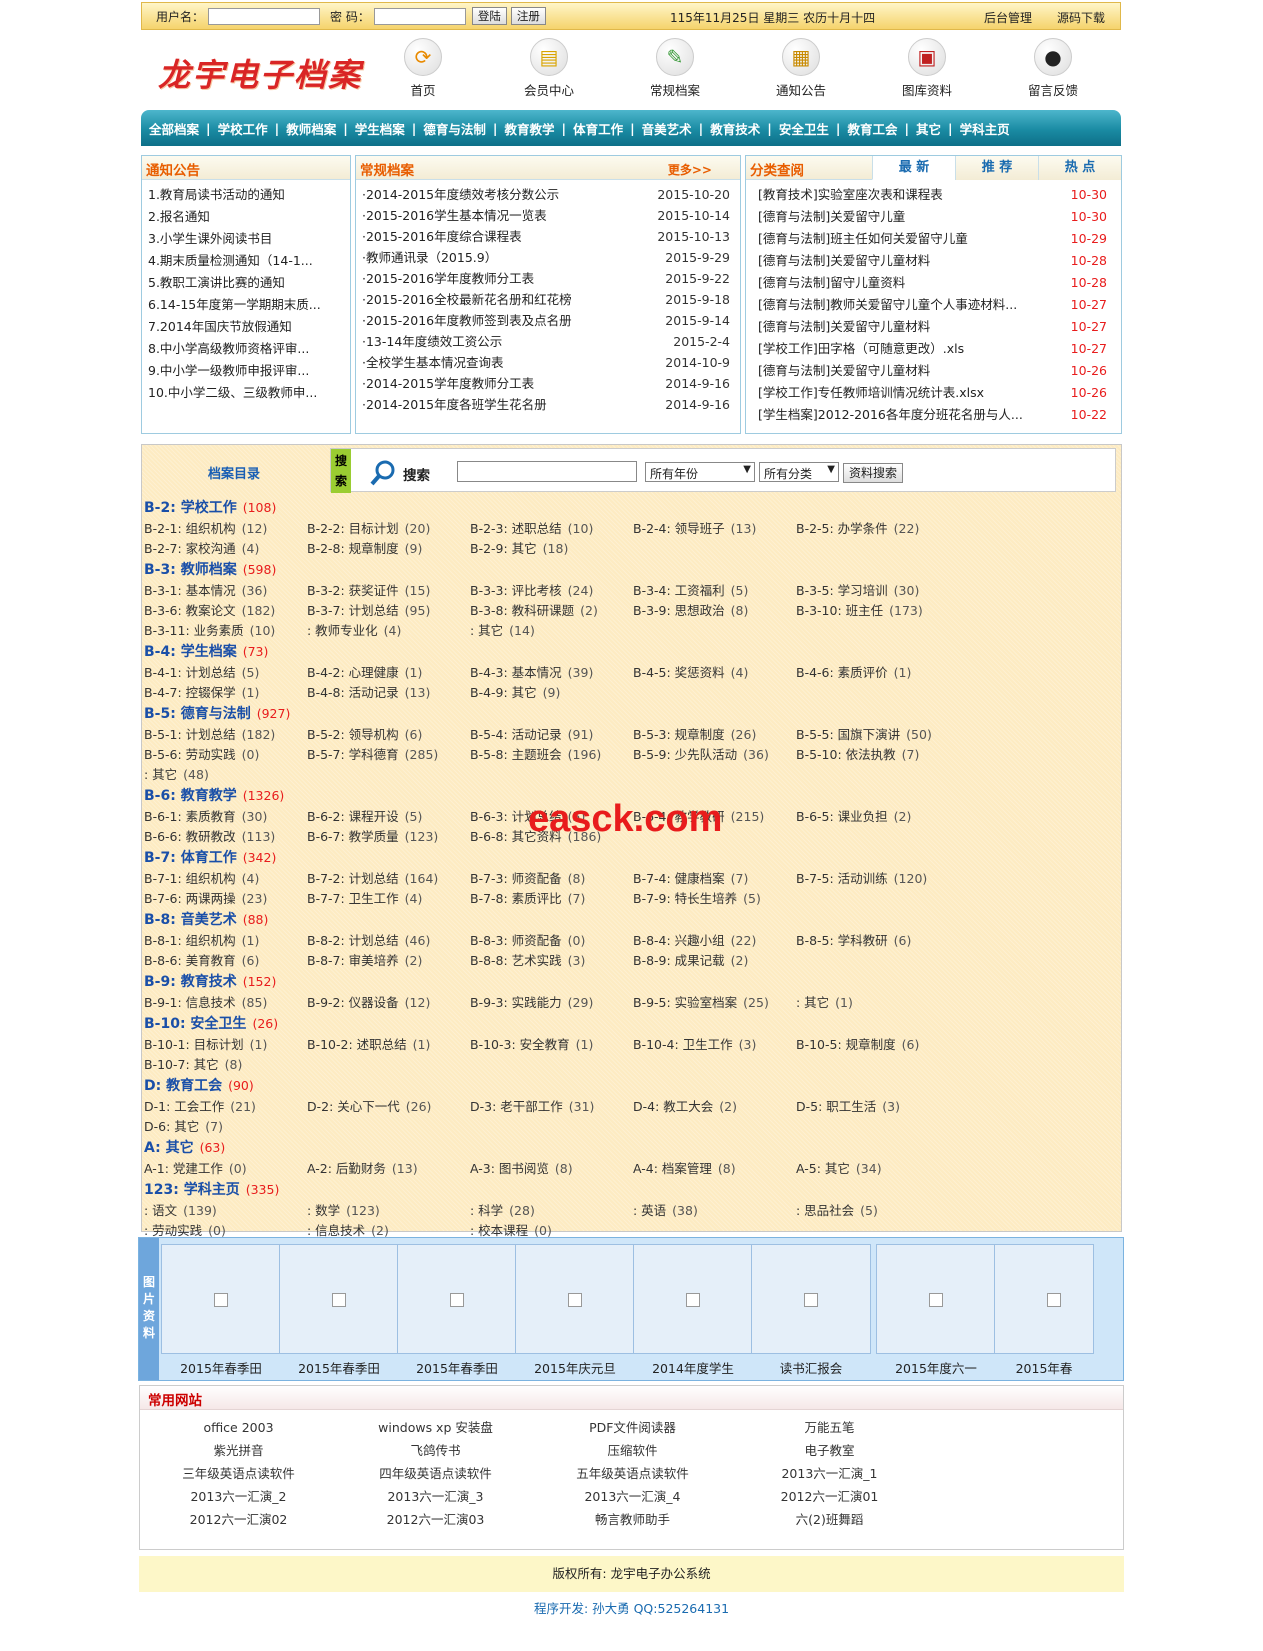 The width and height of the screenshot is (1263, 1651). What do you see at coordinates (829, 1450) in the screenshot?
I see `site-link: 电子教室` at bounding box center [829, 1450].